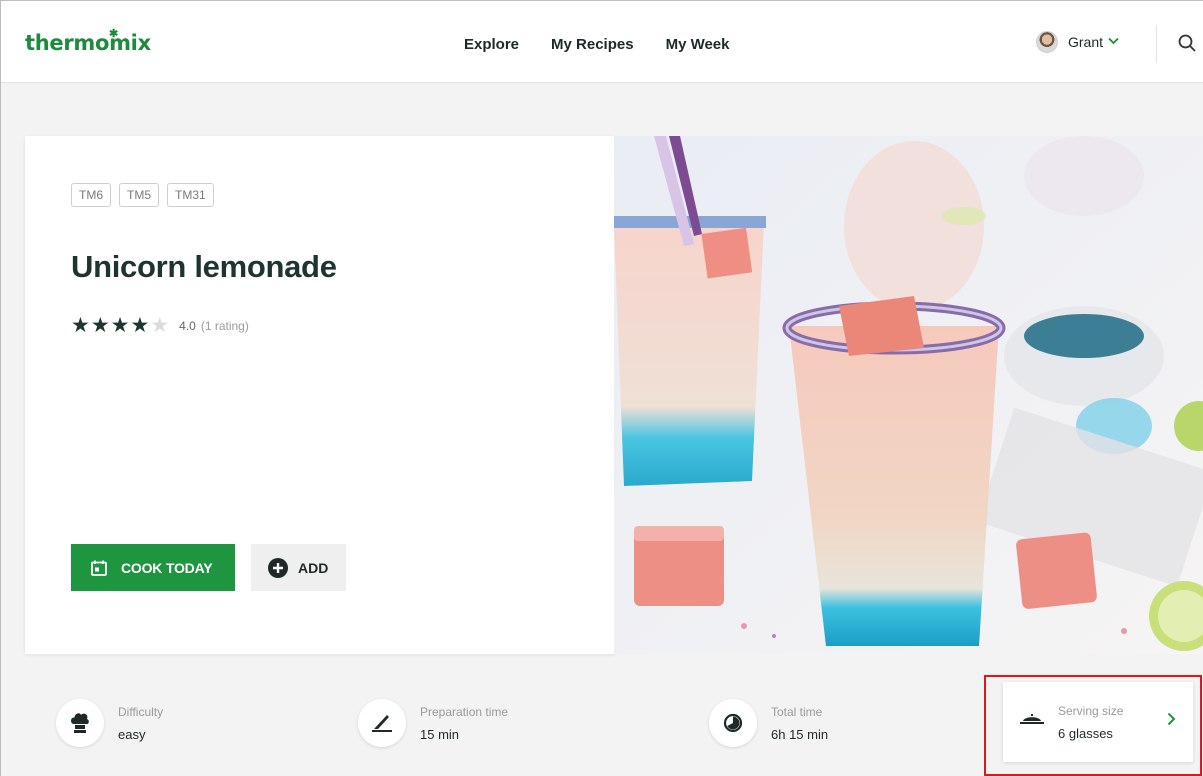 The height and width of the screenshot is (776, 1203). I want to click on nav-my-week: My Week, so click(698, 44).